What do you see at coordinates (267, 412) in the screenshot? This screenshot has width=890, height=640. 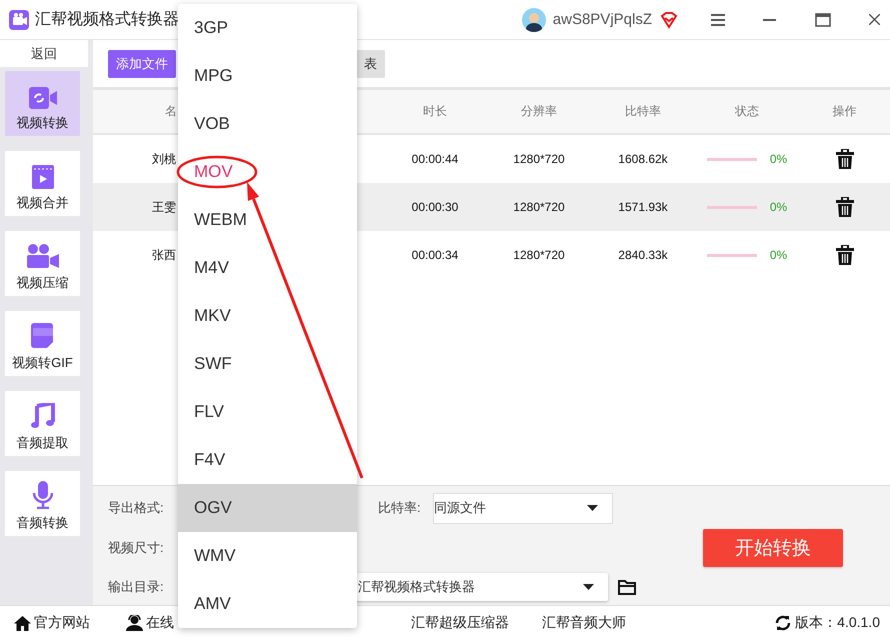 I see `menu-item: FLV` at bounding box center [267, 412].